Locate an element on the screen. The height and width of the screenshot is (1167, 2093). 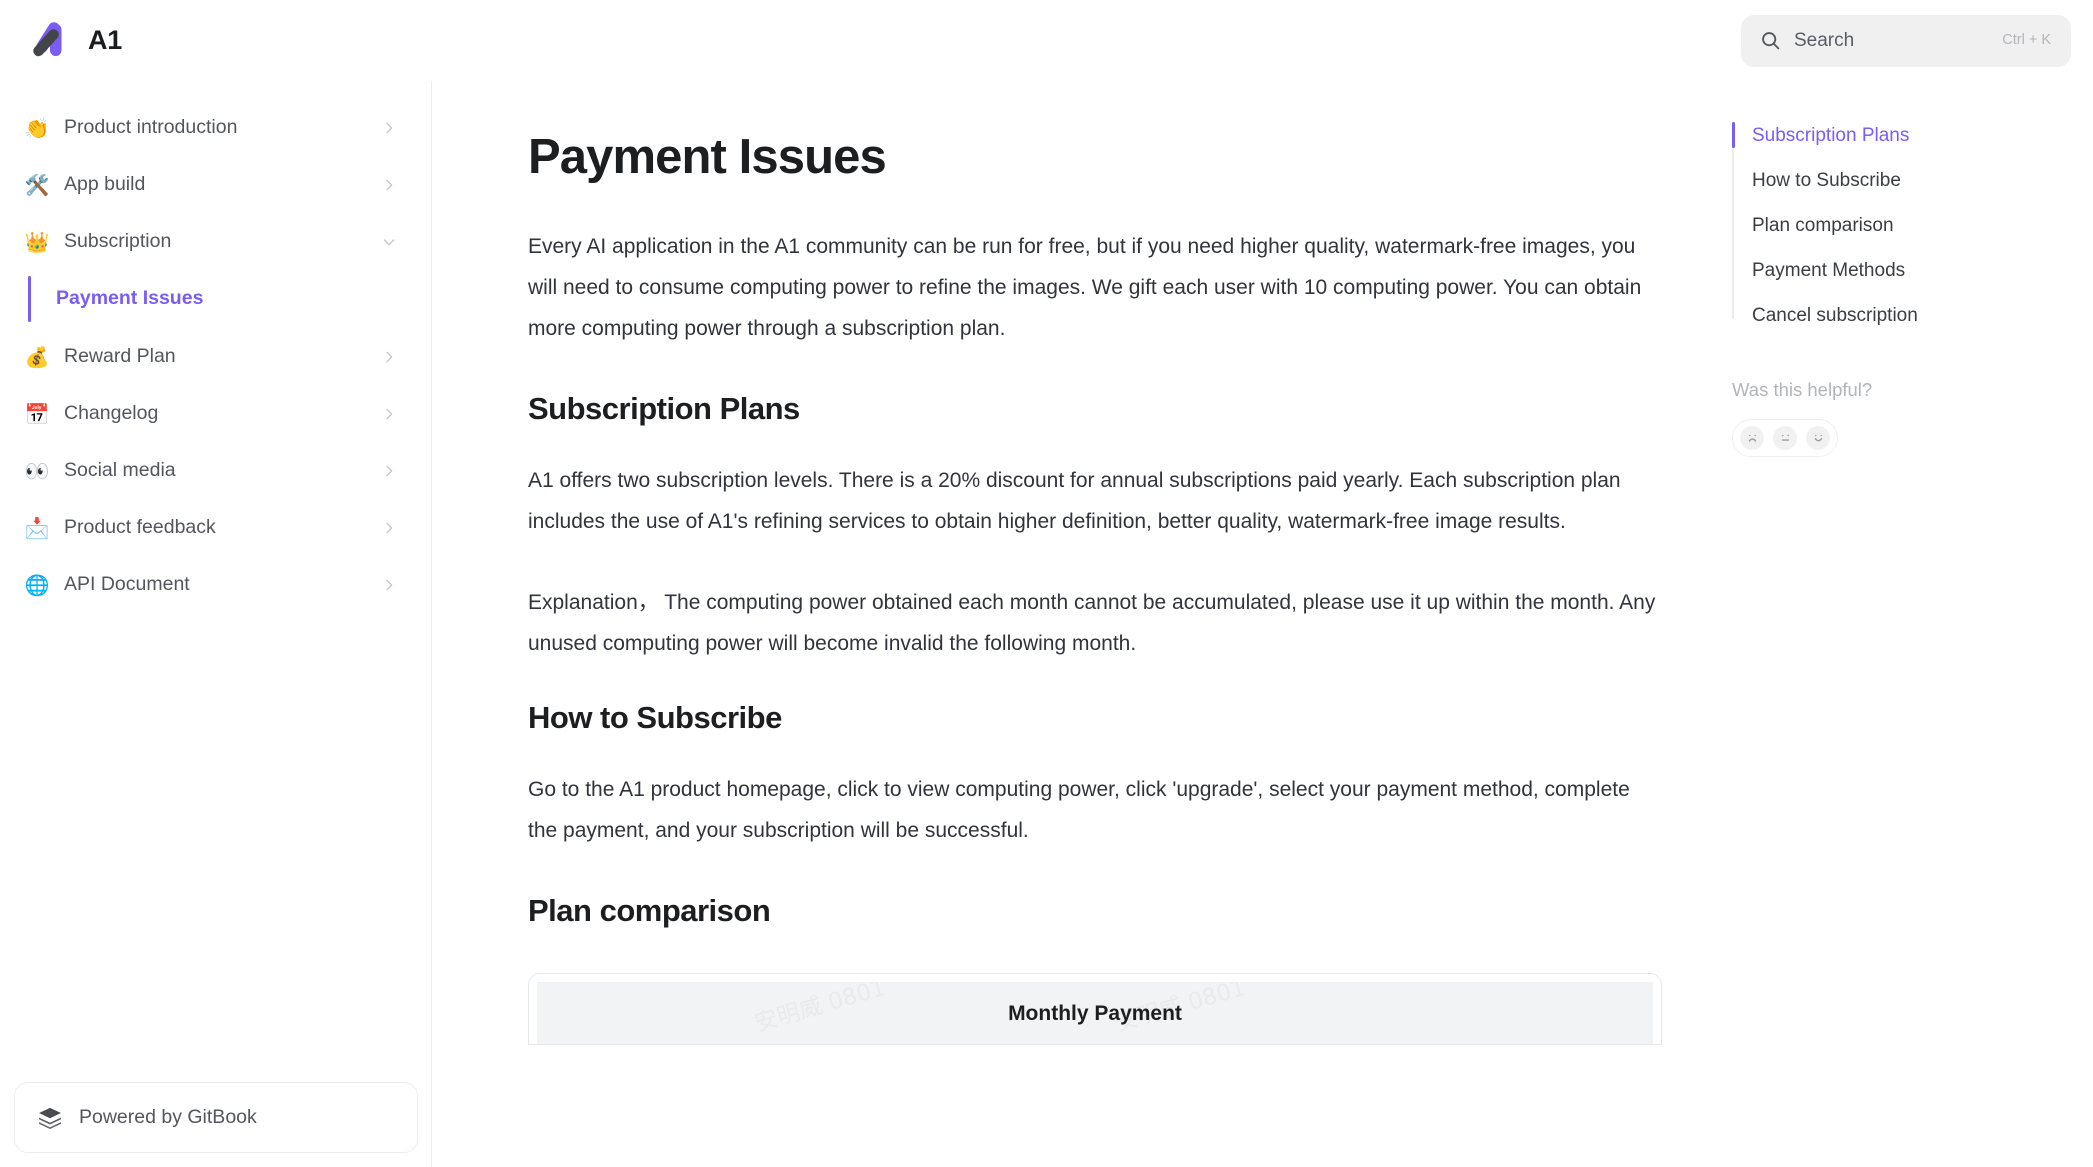
page-title: Payment Issues is located at coordinates (707, 157).